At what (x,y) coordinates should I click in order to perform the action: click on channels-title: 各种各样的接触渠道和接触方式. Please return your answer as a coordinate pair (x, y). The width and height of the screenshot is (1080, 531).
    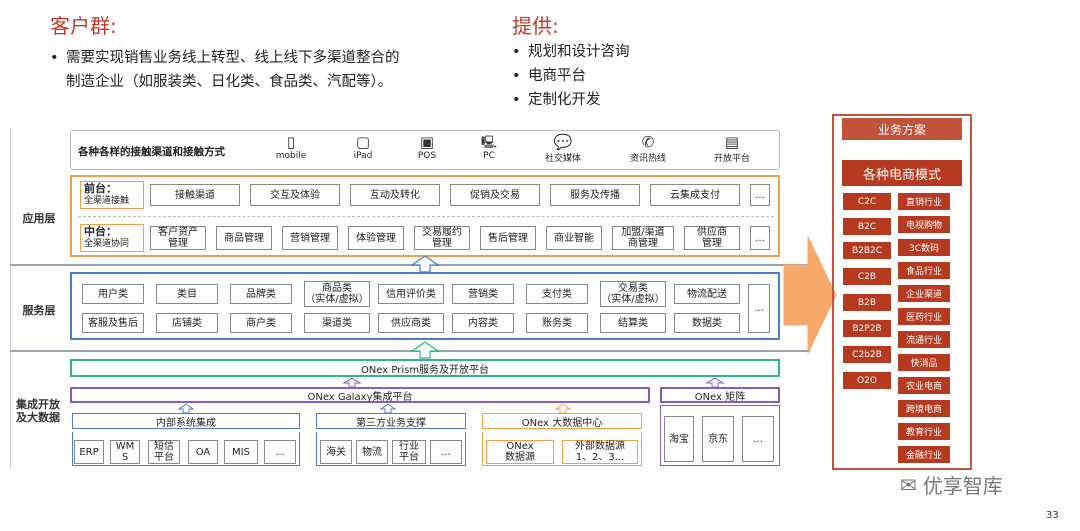
    Looking at the image, I should click on (151, 152).